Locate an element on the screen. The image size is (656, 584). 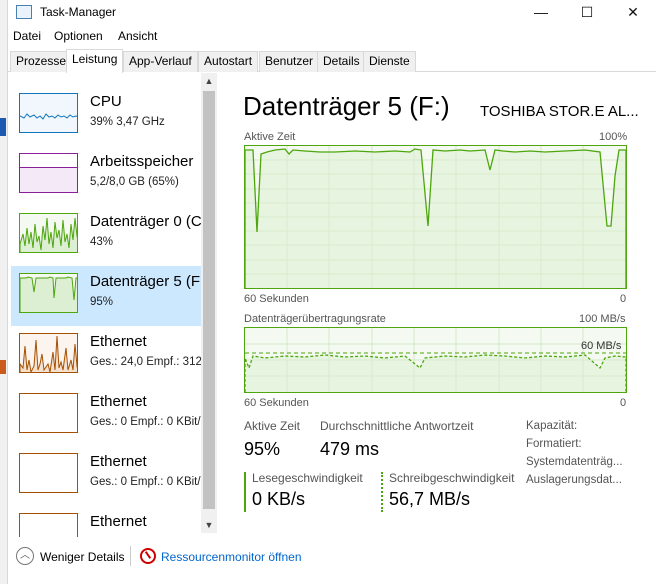
capacity-label: Kapazität: is located at coordinates (552, 426).